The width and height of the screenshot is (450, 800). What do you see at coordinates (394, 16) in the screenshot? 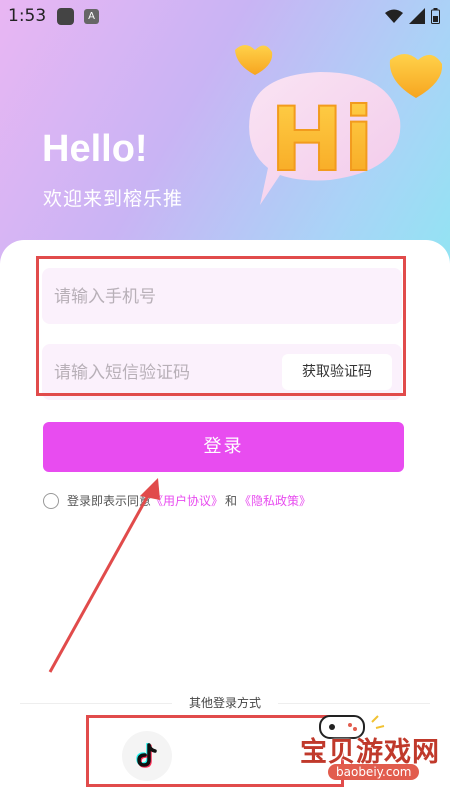
I see `wifi-icon` at bounding box center [394, 16].